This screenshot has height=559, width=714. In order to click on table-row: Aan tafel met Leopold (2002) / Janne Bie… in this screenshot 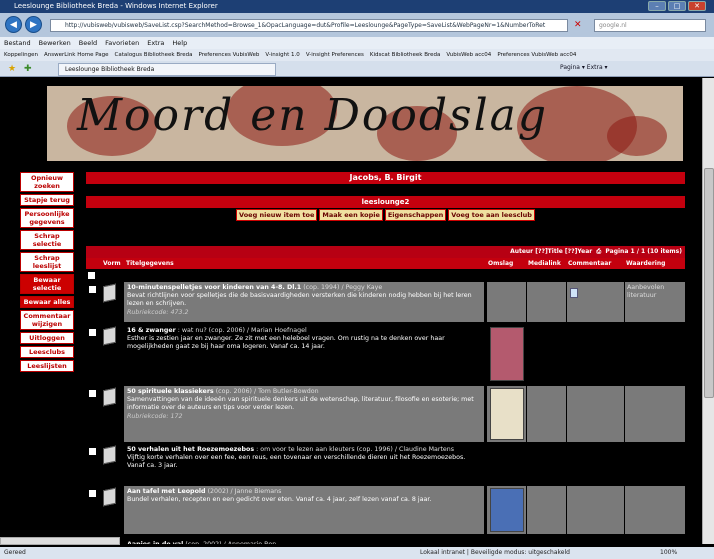, I will do `click(385, 510)`.